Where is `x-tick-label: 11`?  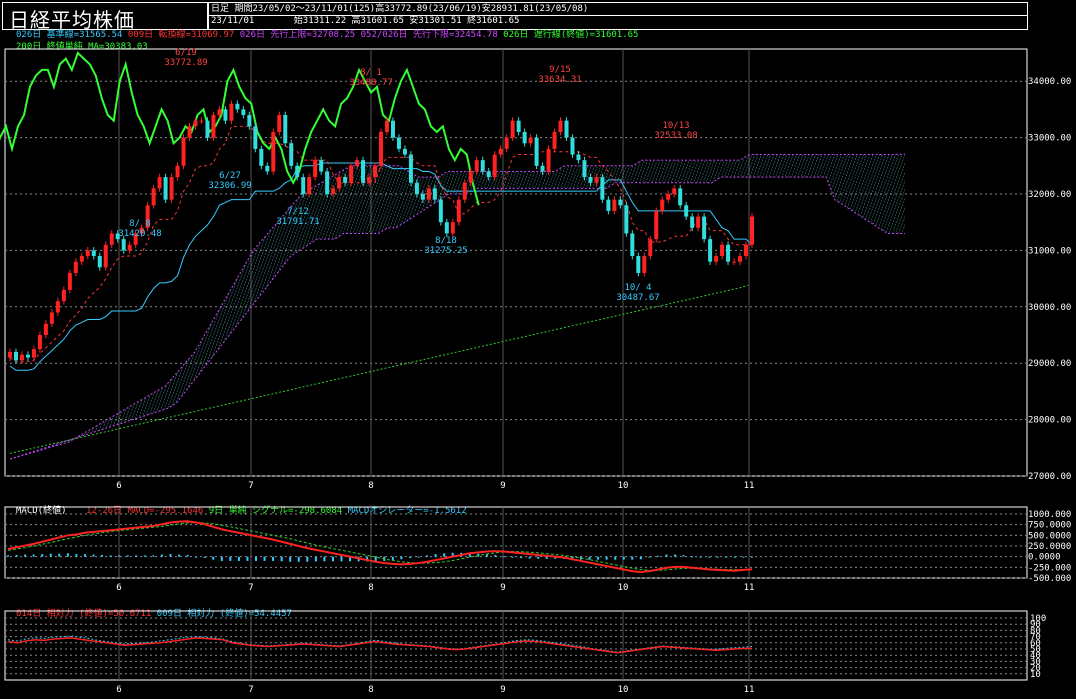 x-tick-label: 11 is located at coordinates (749, 588).